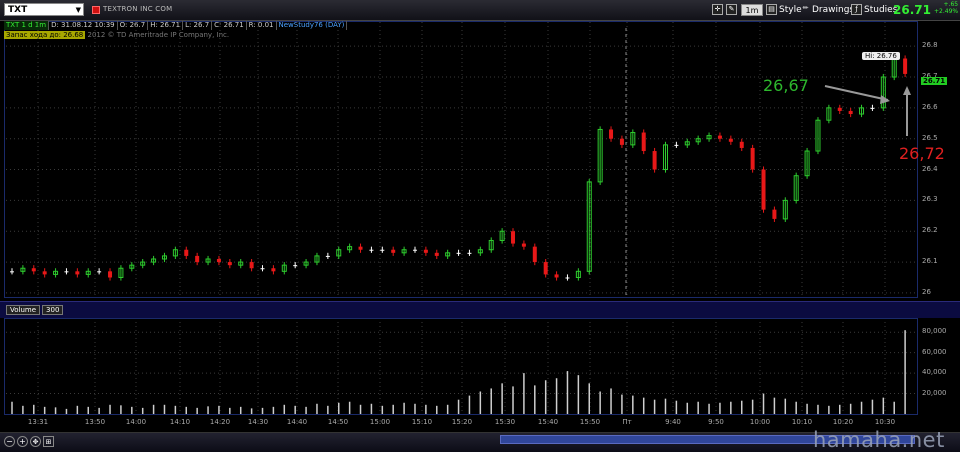  Describe the element at coordinates (881, 56) in the screenshot. I see `hi-label: Hi: 26.76` at that location.